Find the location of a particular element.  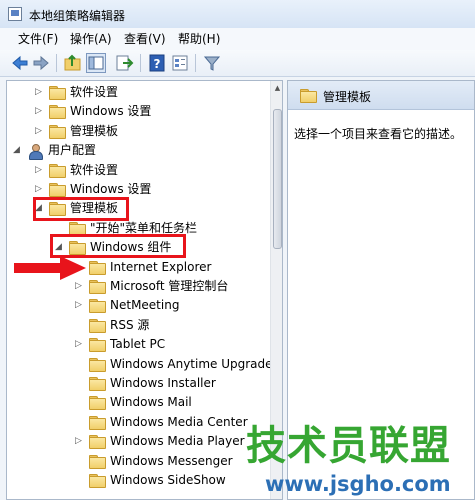

tree-item: Windows Anytime Upgrade is located at coordinates (140, 364).